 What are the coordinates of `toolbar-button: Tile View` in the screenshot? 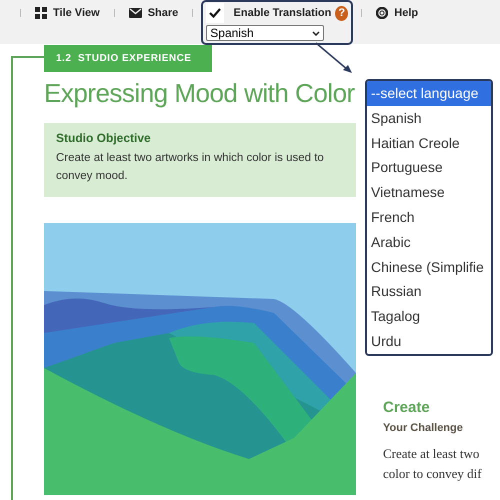 It's located at (67, 13).